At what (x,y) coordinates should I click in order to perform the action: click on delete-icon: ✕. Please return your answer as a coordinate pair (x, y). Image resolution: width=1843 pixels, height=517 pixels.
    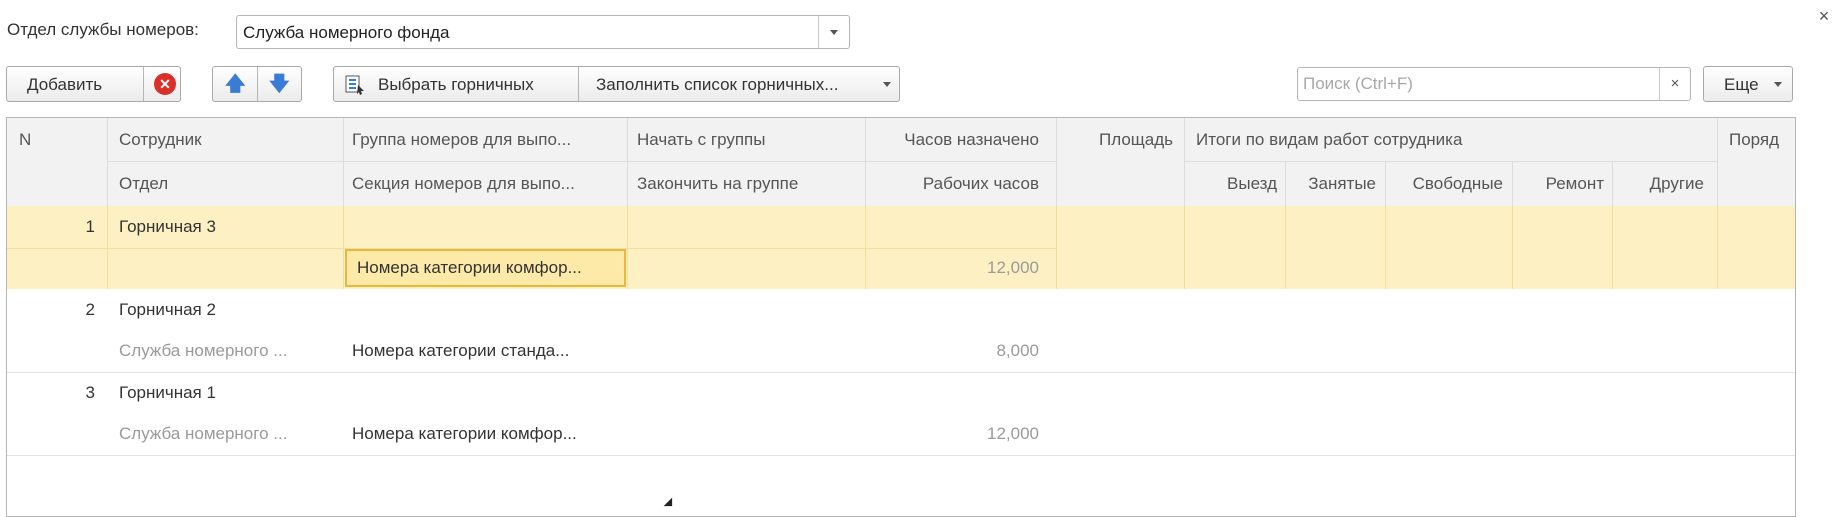
    Looking at the image, I should click on (165, 84).